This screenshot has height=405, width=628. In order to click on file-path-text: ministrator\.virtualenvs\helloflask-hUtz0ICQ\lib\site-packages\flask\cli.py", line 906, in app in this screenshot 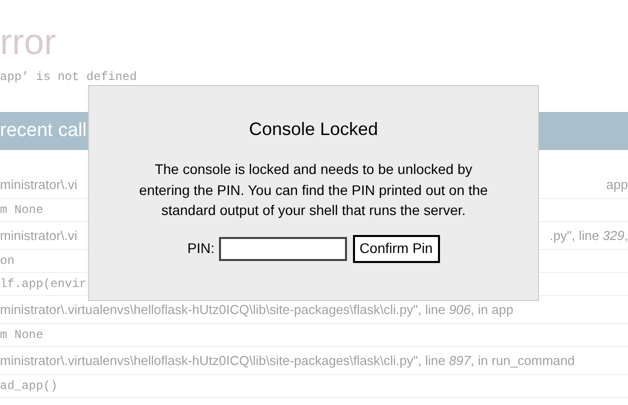, I will do `click(257, 309)`.